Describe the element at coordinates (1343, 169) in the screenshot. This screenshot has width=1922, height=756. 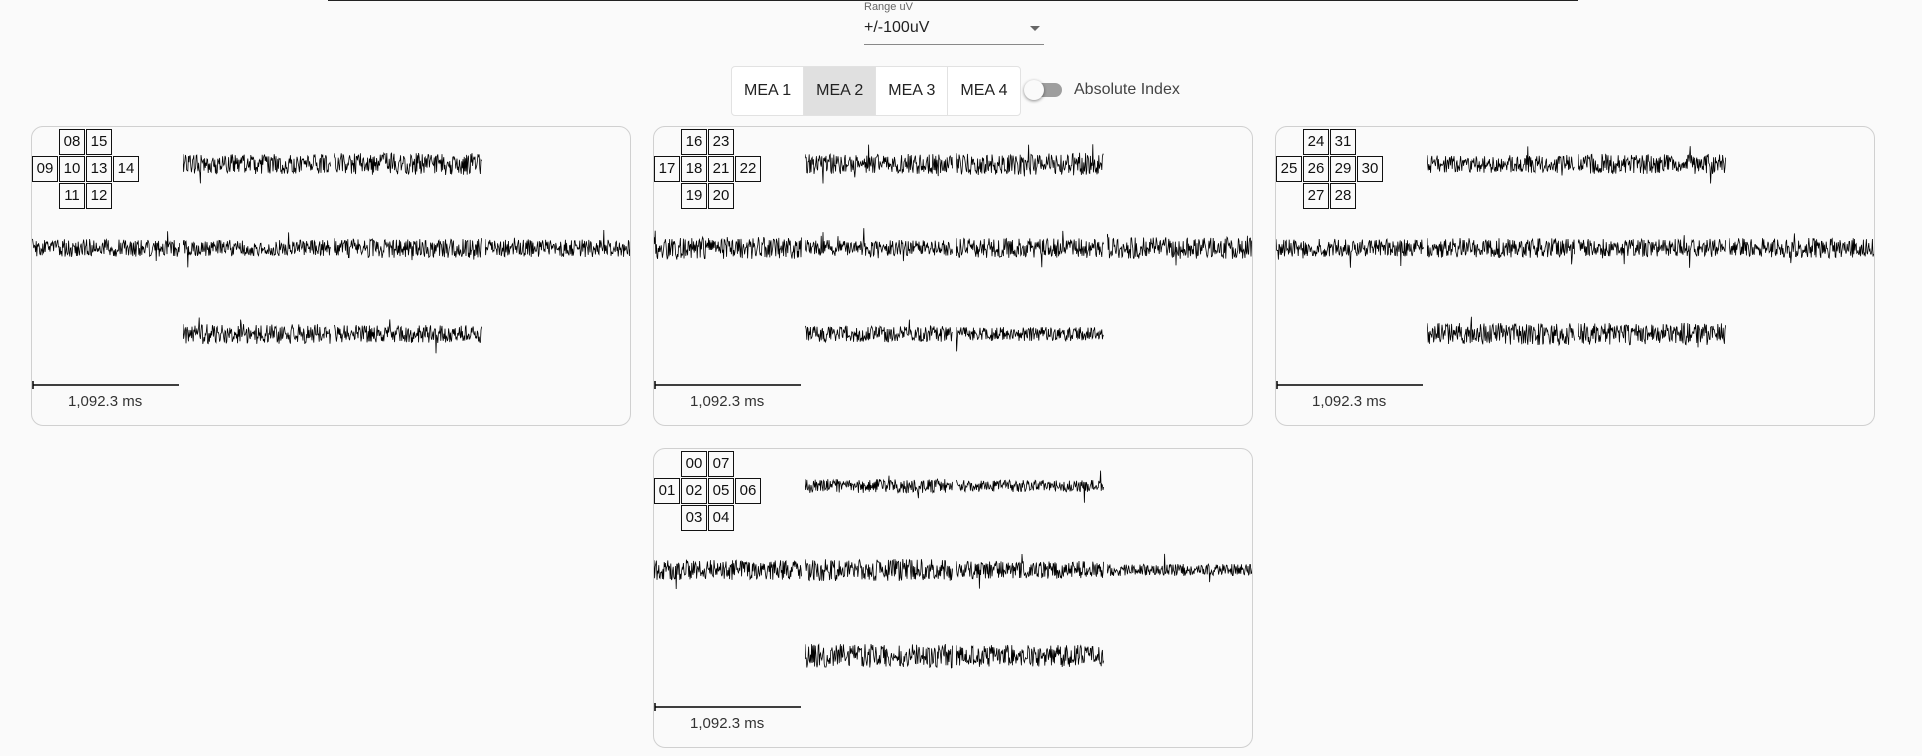
I see `channel-label: 29` at that location.